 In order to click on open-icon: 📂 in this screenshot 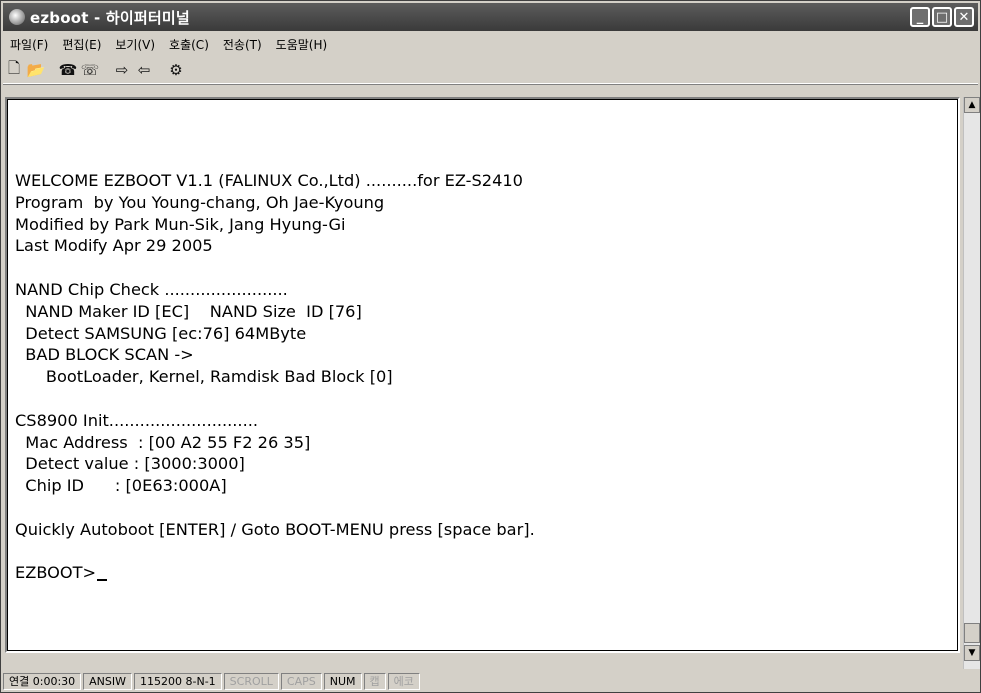, I will do `click(36, 70)`.